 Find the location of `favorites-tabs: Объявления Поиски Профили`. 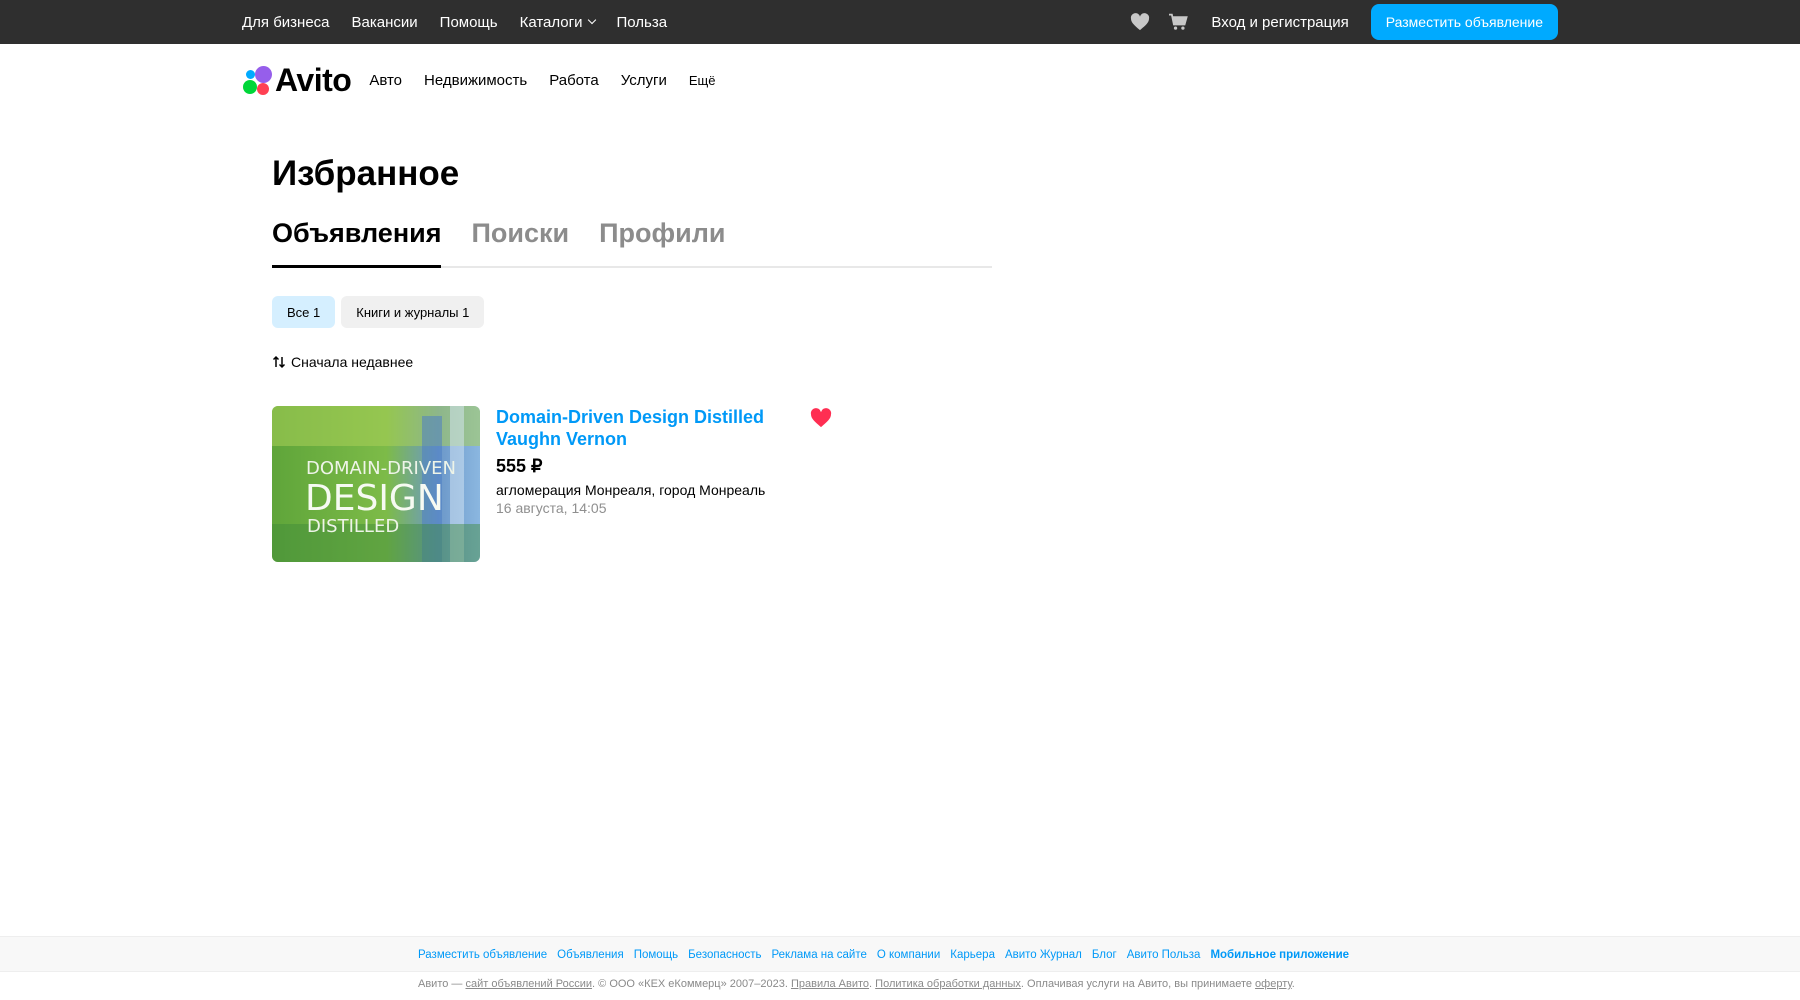

favorites-tabs: Объявления Поиски Профили is located at coordinates (632, 243).